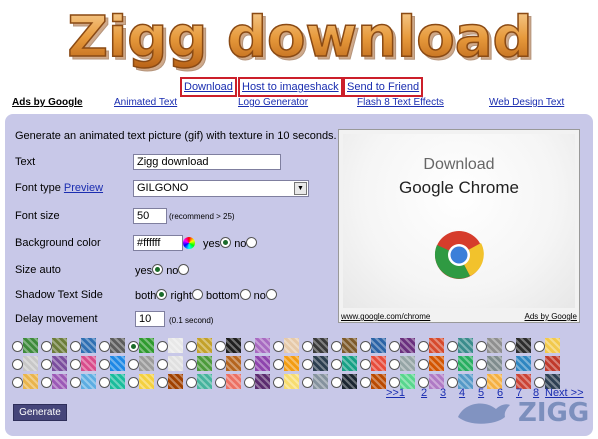  What do you see at coordinates (208, 87) in the screenshot?
I see `download-link: Download` at bounding box center [208, 87].